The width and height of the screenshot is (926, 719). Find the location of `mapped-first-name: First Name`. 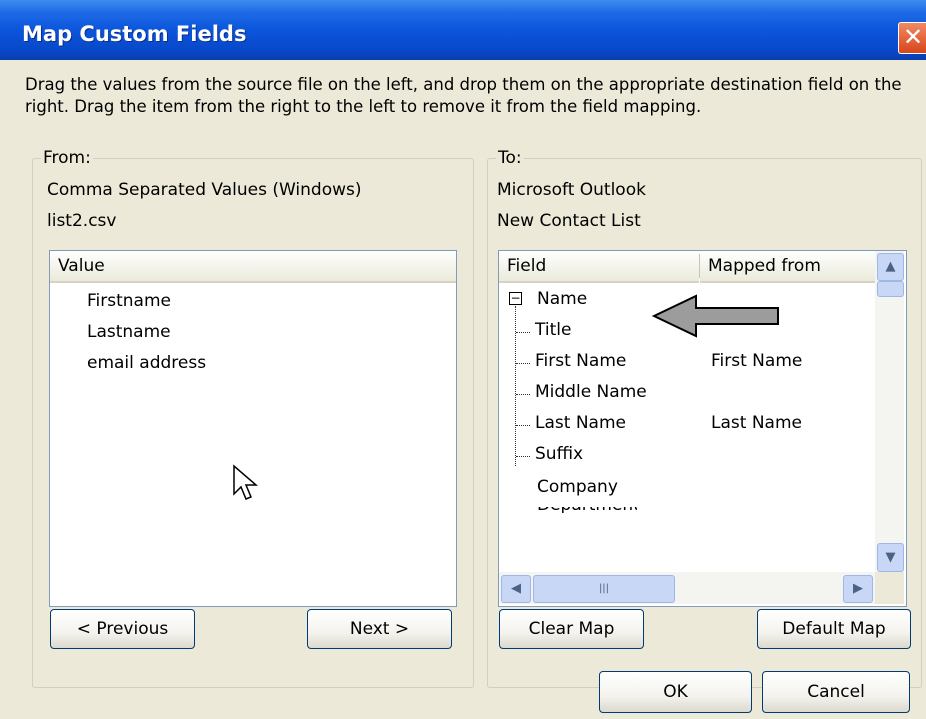

mapped-first-name: First Name is located at coordinates (757, 361).